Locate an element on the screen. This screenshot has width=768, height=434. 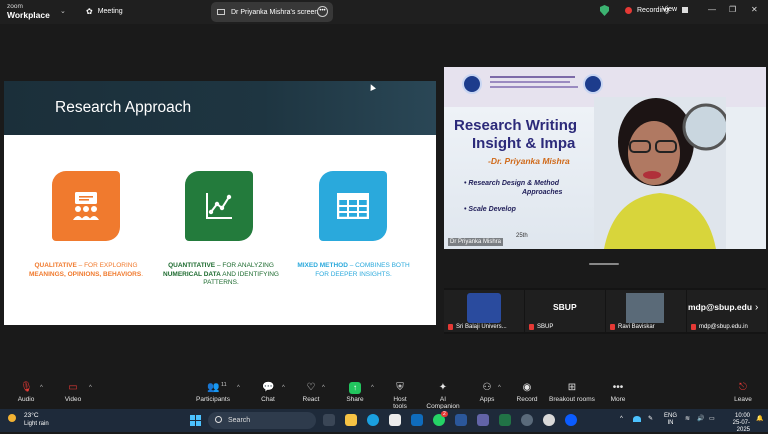
sparkle-icon: ✦ is located at coordinates (443, 387).